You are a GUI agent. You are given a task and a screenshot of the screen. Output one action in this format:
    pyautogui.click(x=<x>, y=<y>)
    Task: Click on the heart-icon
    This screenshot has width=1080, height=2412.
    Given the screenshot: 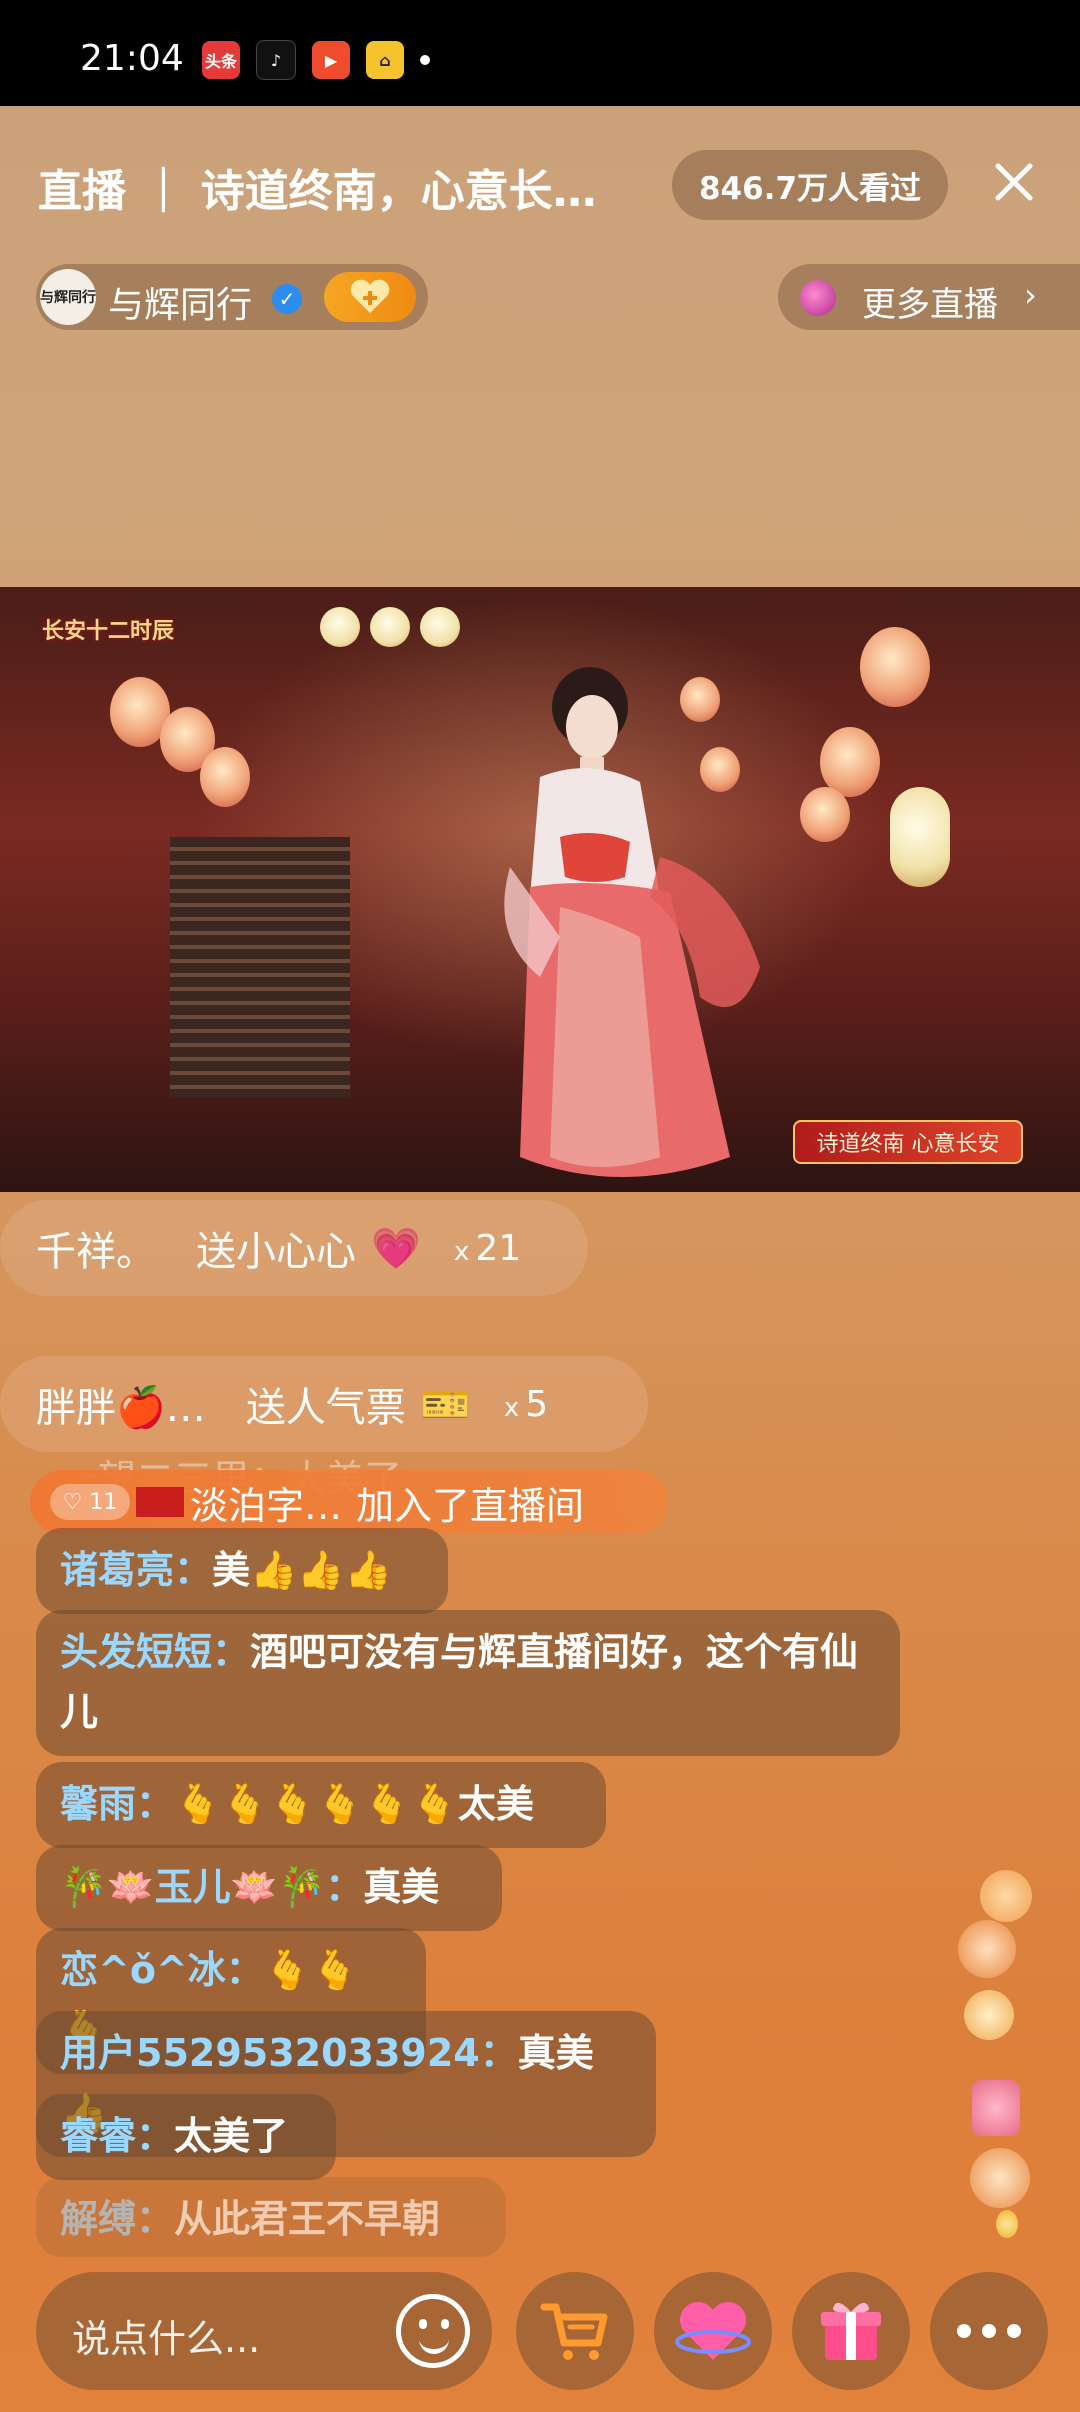 What is the action you would take?
    pyautogui.click(x=713, y=2330)
    